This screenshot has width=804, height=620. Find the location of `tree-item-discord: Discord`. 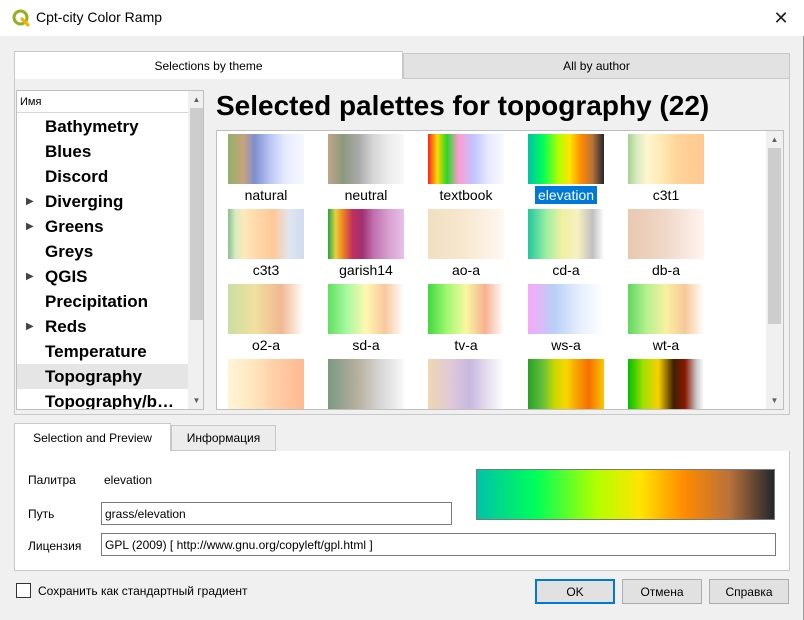

tree-item-discord: Discord is located at coordinates (102, 176).